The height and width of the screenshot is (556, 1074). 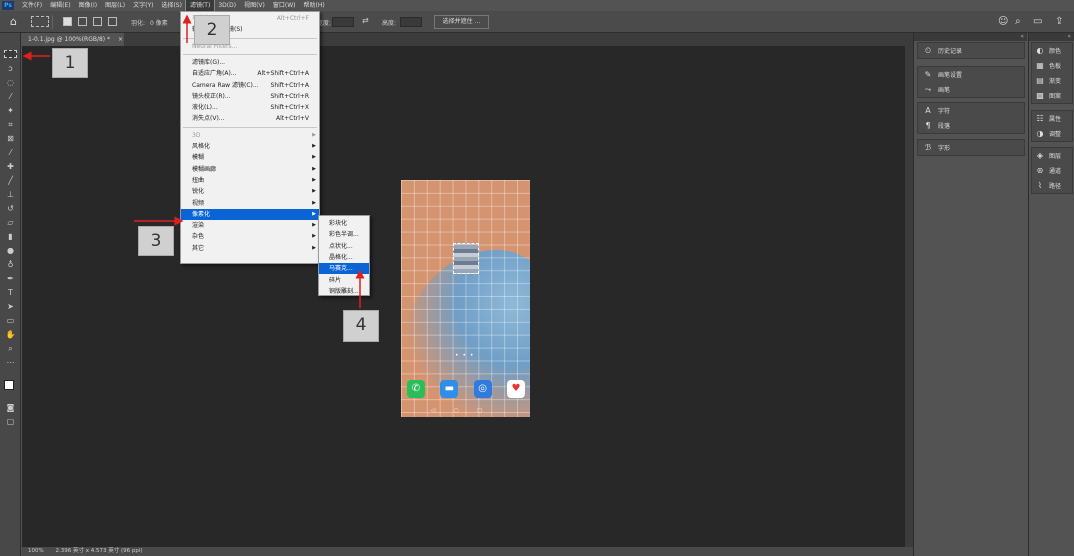 I want to click on crop-tool-icon: ⌗, so click(x=10, y=125).